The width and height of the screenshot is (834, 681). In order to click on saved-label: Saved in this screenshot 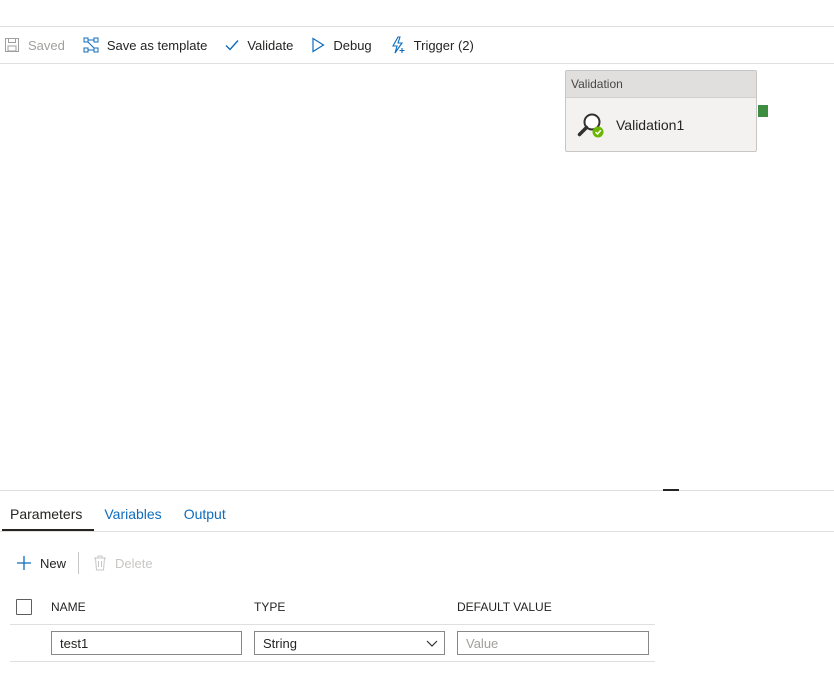, I will do `click(46, 45)`.